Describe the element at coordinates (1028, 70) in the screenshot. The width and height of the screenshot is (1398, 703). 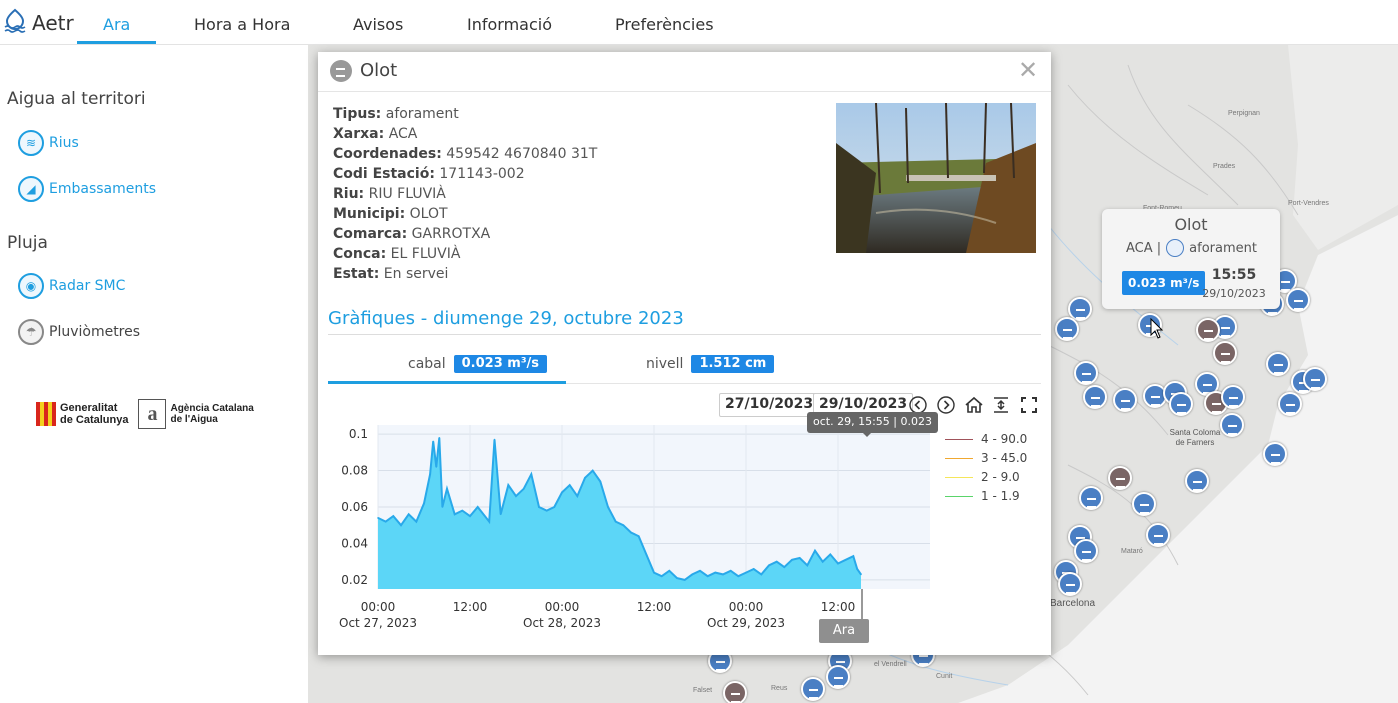
I see `close-icon: ✕` at that location.